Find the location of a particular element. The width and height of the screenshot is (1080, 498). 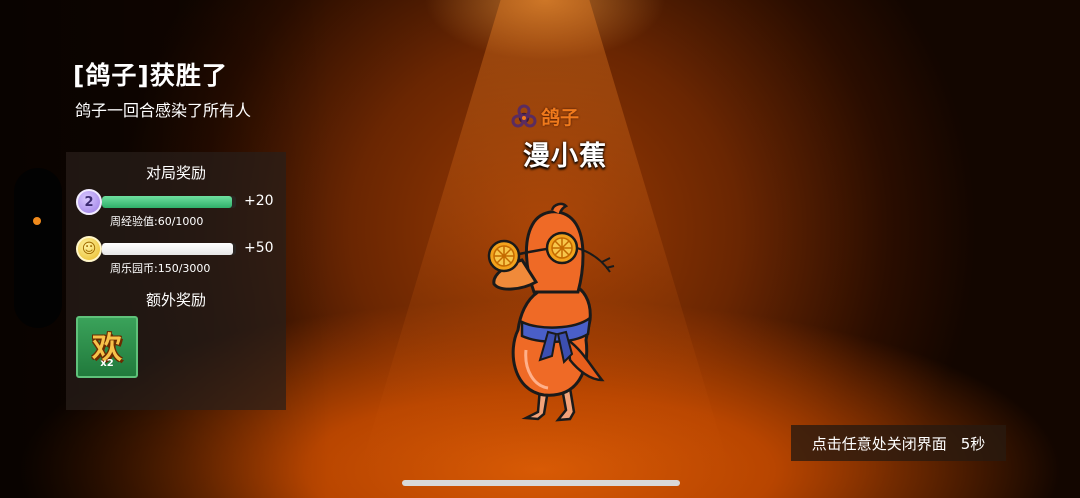

winner-subtitle: 鸽子一回合感染了所有人 is located at coordinates (163, 110).